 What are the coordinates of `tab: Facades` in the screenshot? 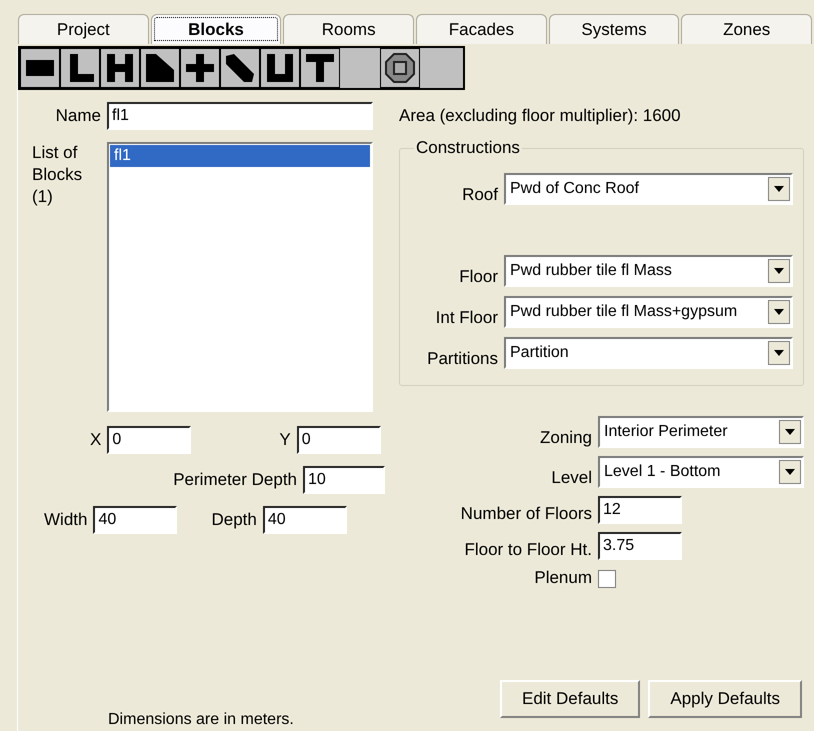 It's located at (481, 29).